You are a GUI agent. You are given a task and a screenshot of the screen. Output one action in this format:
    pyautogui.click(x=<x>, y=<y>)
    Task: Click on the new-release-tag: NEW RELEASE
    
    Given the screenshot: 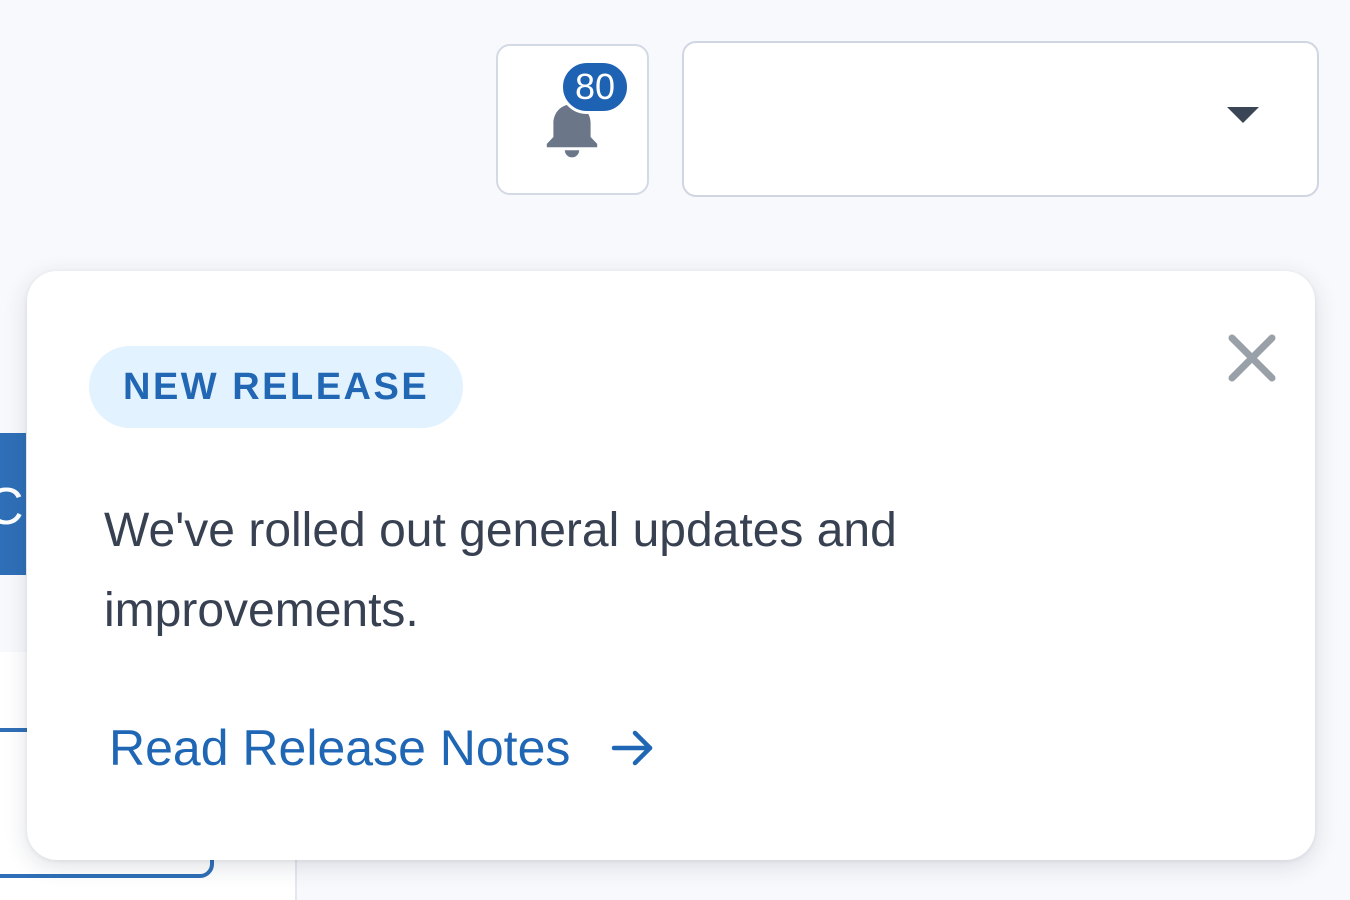 What is the action you would take?
    pyautogui.click(x=276, y=387)
    